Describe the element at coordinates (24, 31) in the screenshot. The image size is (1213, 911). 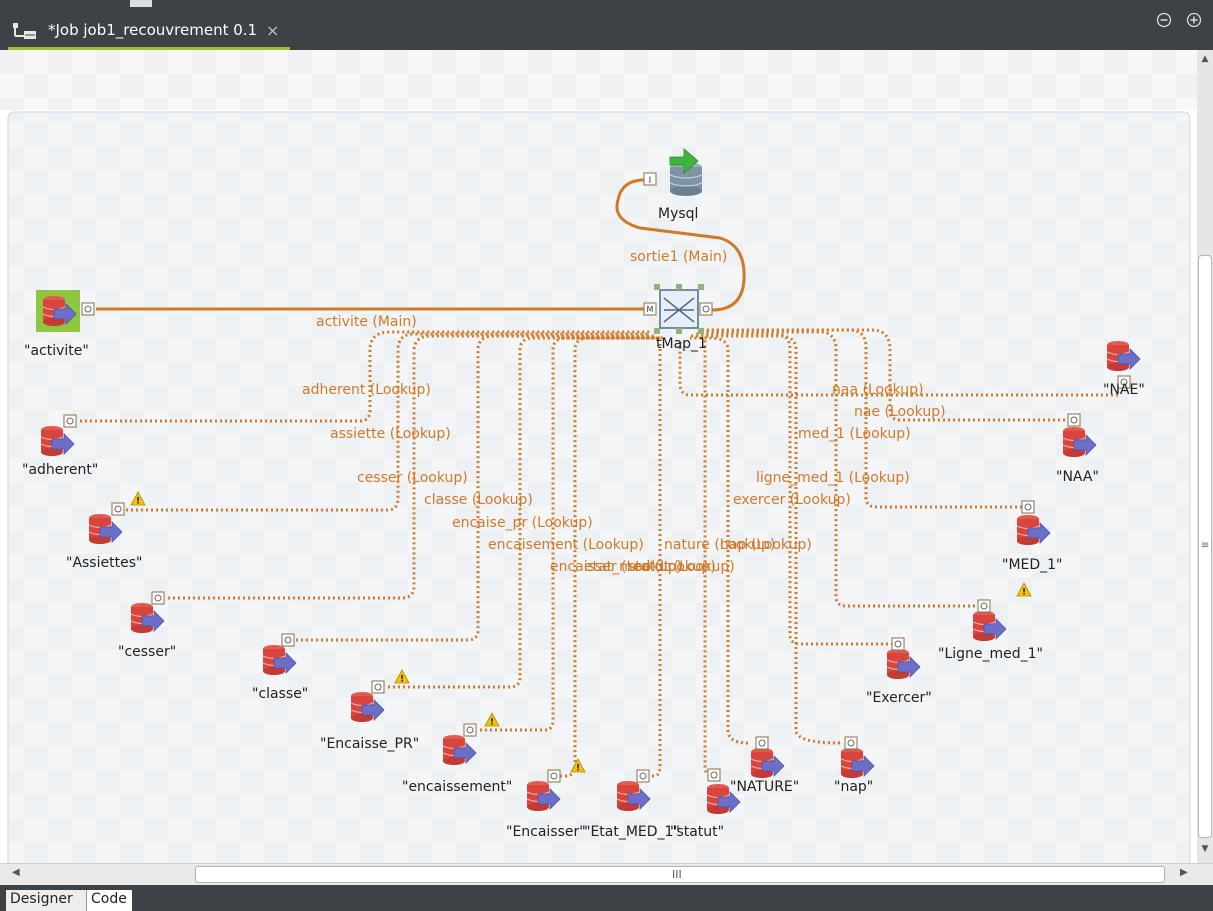
I see `job-tree-icon` at that location.